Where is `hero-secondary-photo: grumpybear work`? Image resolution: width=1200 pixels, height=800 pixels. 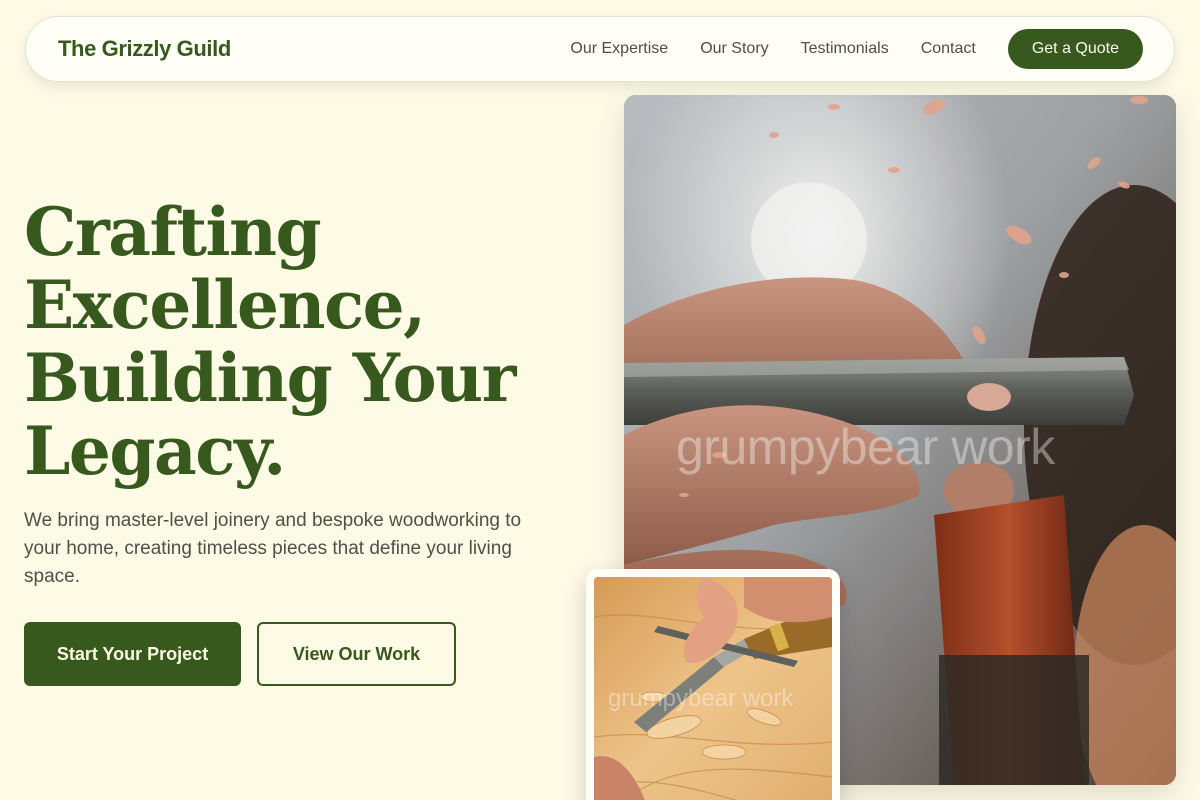
hero-secondary-photo: grumpybear work is located at coordinates (713, 684).